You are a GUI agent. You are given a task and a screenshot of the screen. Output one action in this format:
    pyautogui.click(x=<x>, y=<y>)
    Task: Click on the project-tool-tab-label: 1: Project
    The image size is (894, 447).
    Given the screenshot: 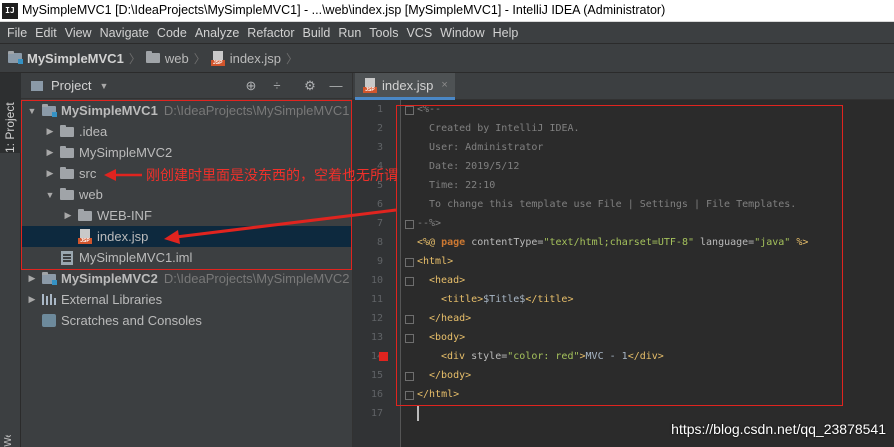 What is the action you would take?
    pyautogui.click(x=10, y=127)
    